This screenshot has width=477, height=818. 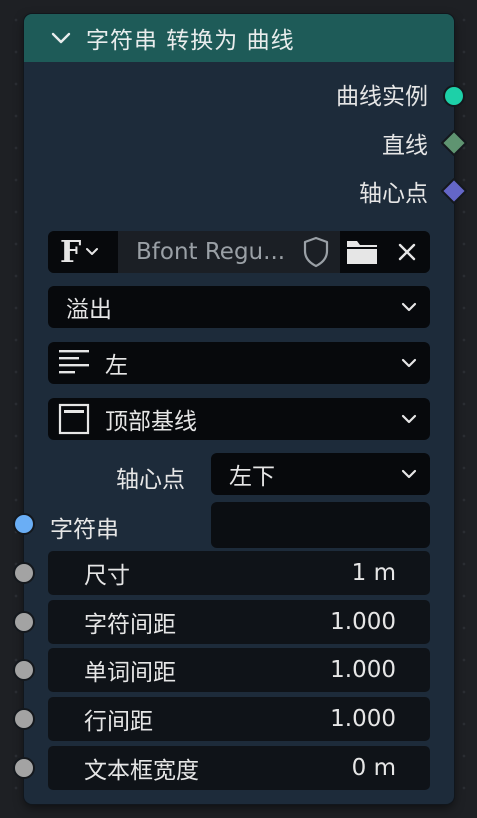 What do you see at coordinates (454, 143) in the screenshot?
I see `output-socket-line` at bounding box center [454, 143].